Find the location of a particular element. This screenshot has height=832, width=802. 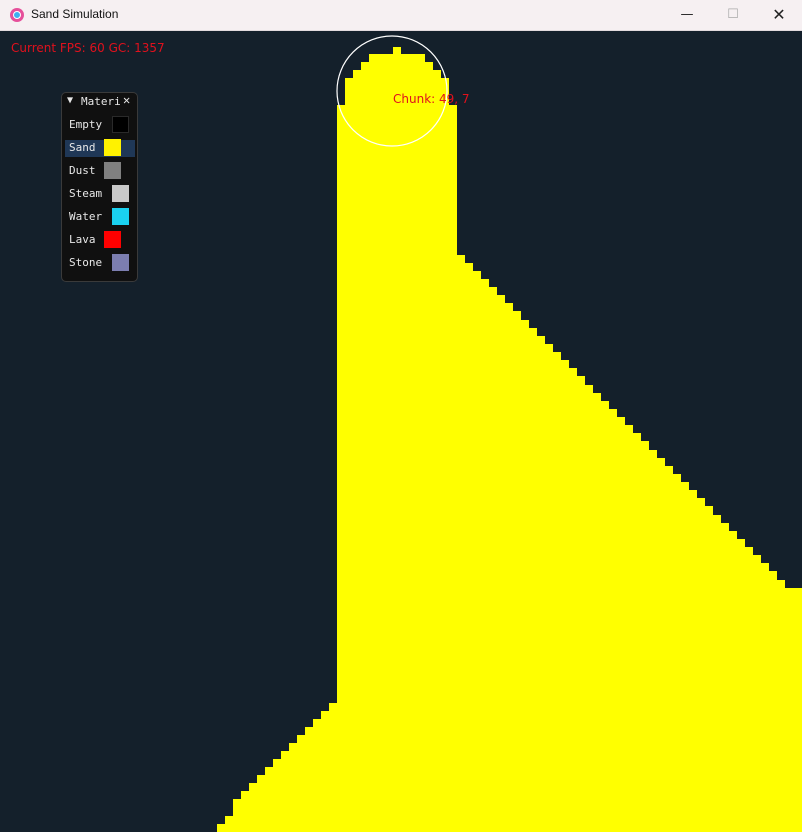

color-swatch-stone is located at coordinates (120, 262).